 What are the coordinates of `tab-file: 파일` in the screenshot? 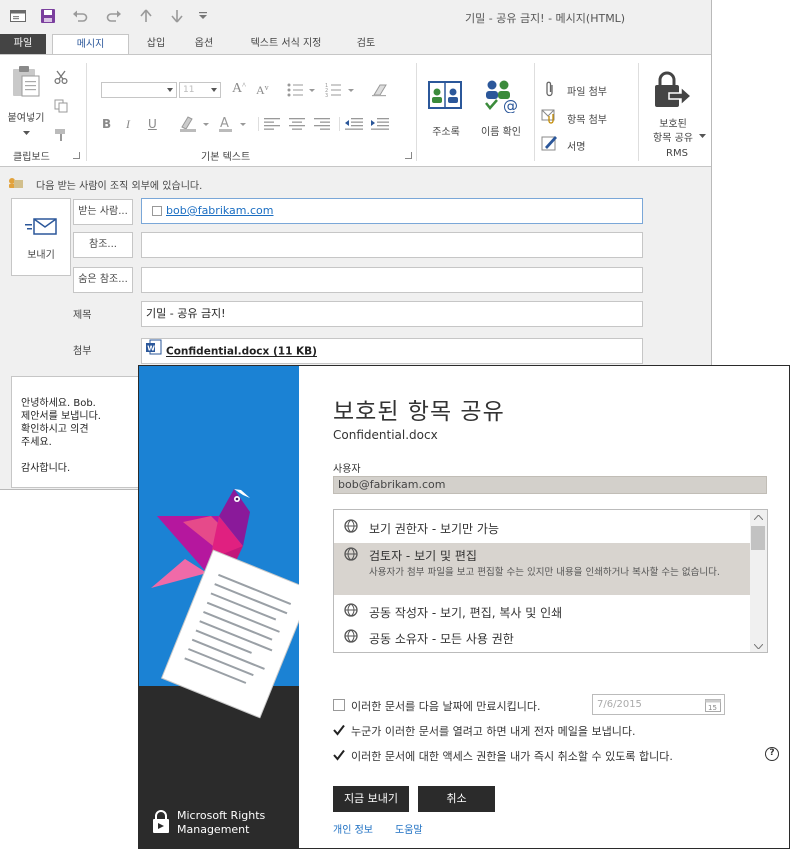 It's located at (23, 44).